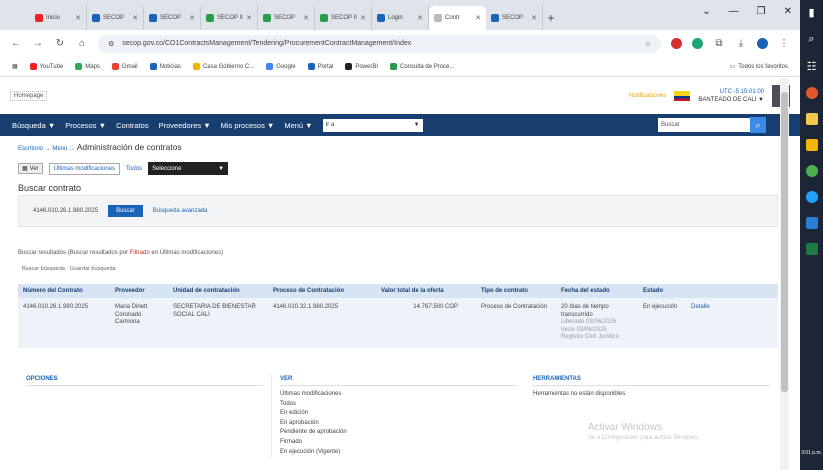 The height and width of the screenshot is (470, 823). I want to click on search-input: Buscar, so click(704, 125).